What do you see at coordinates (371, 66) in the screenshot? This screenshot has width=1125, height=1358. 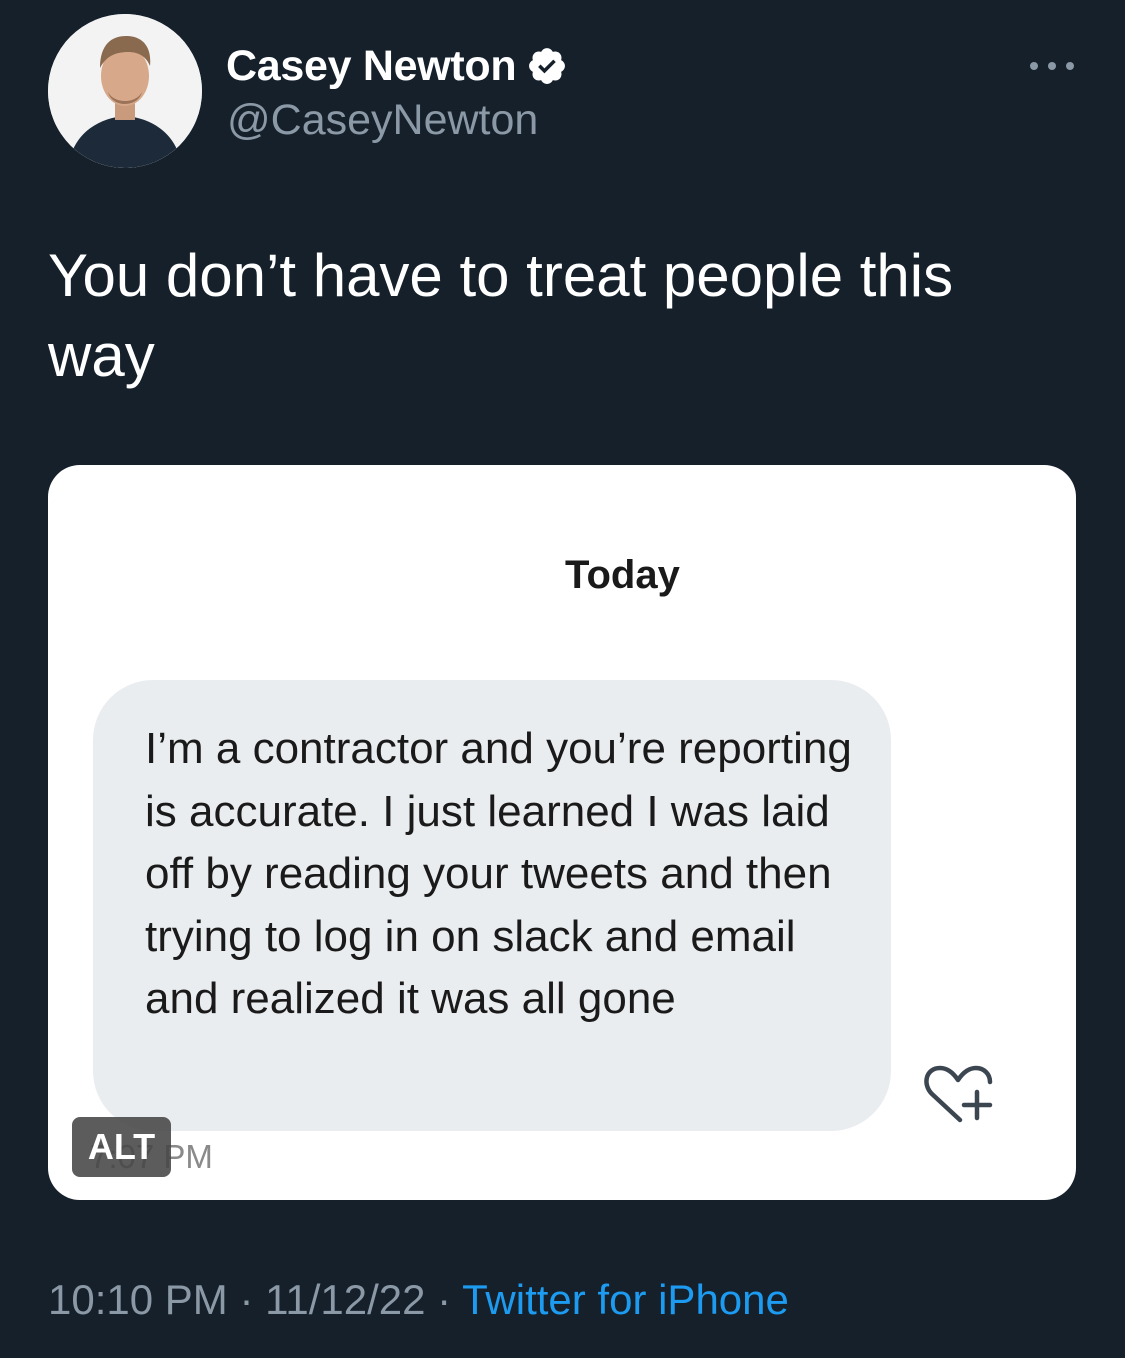 I see `author-display-name: Casey Newton` at bounding box center [371, 66].